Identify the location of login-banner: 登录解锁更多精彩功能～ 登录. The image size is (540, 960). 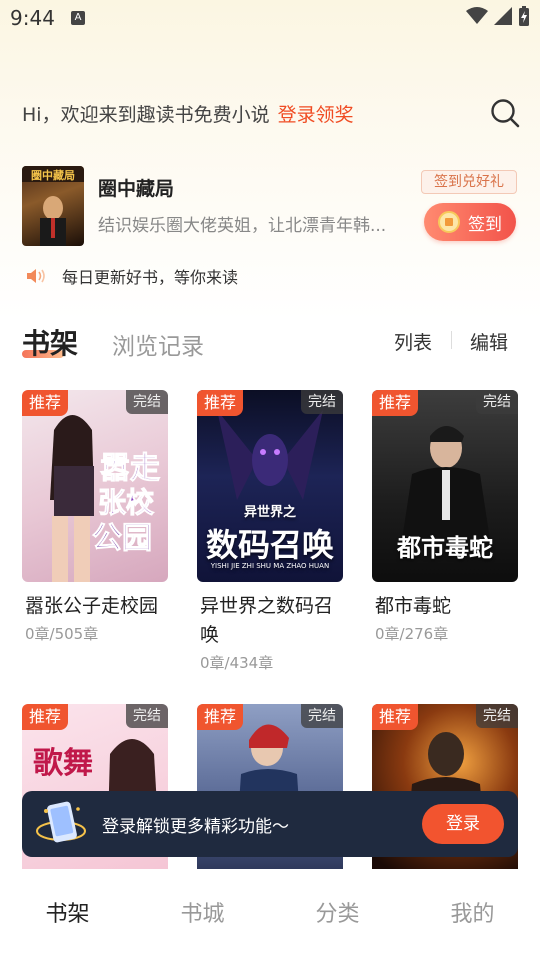
(270, 824).